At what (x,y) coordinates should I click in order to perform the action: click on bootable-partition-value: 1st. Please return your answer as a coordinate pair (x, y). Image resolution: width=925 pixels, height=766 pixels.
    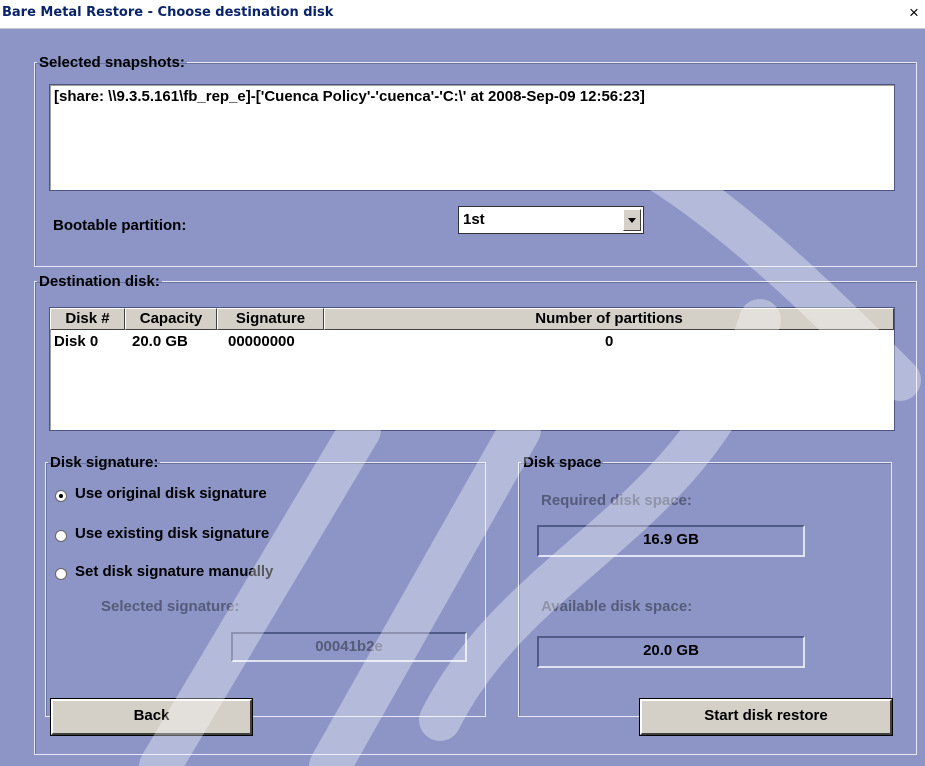
    Looking at the image, I should click on (474, 219).